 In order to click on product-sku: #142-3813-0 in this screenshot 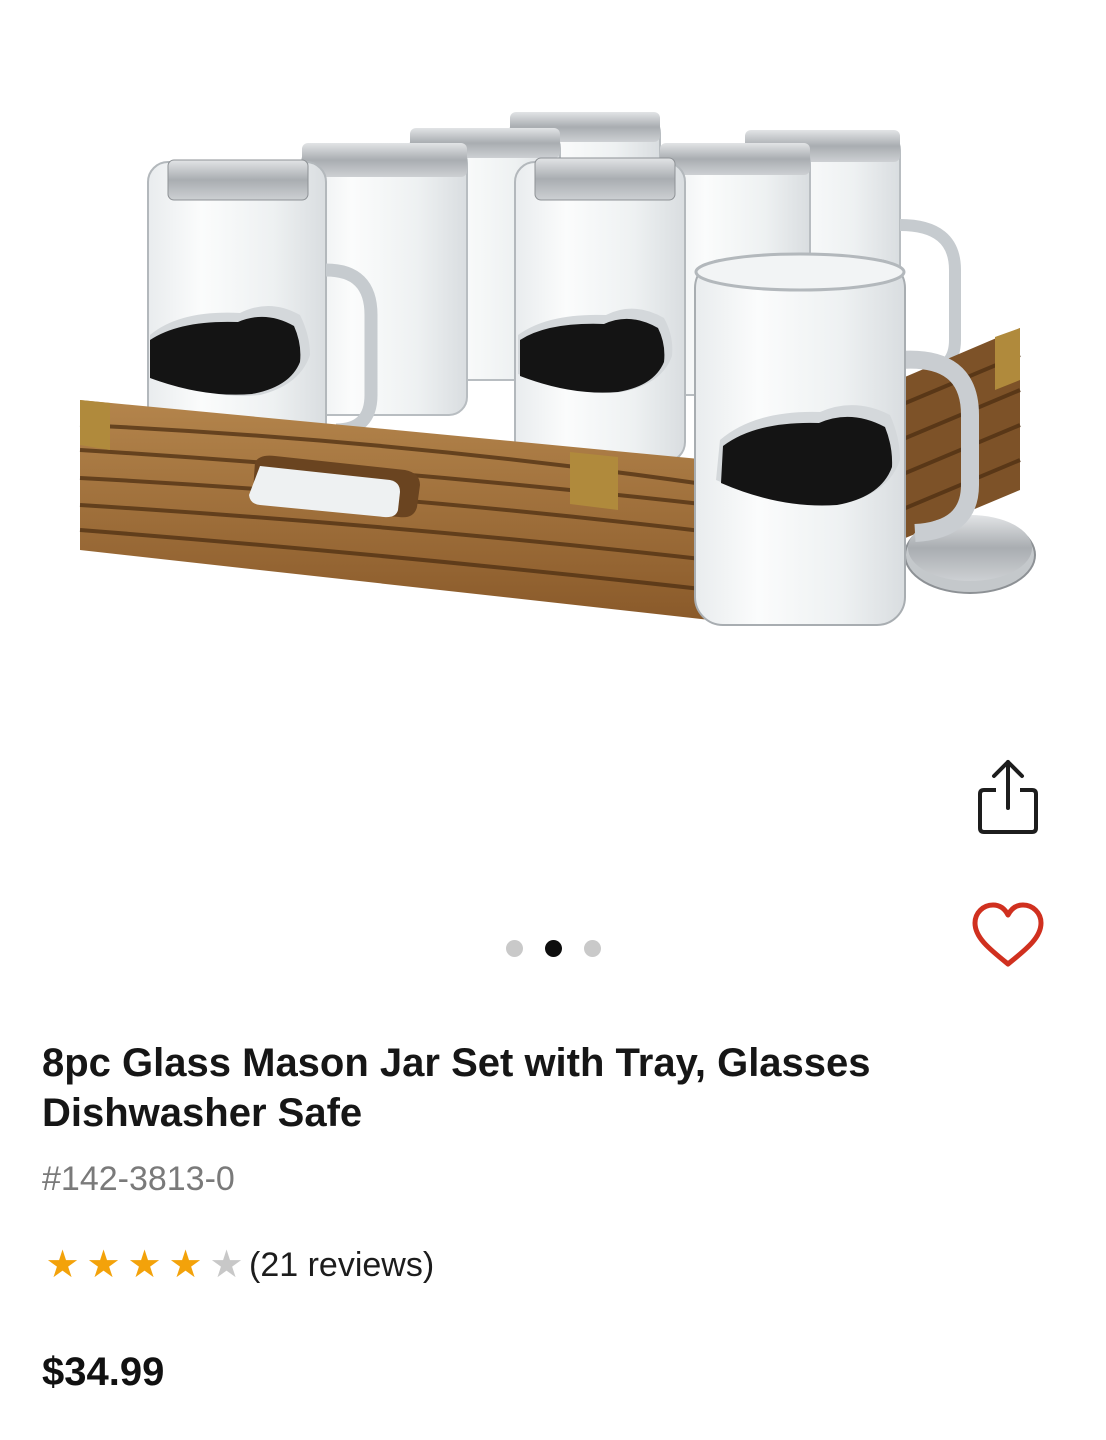, I will do `click(138, 1179)`.